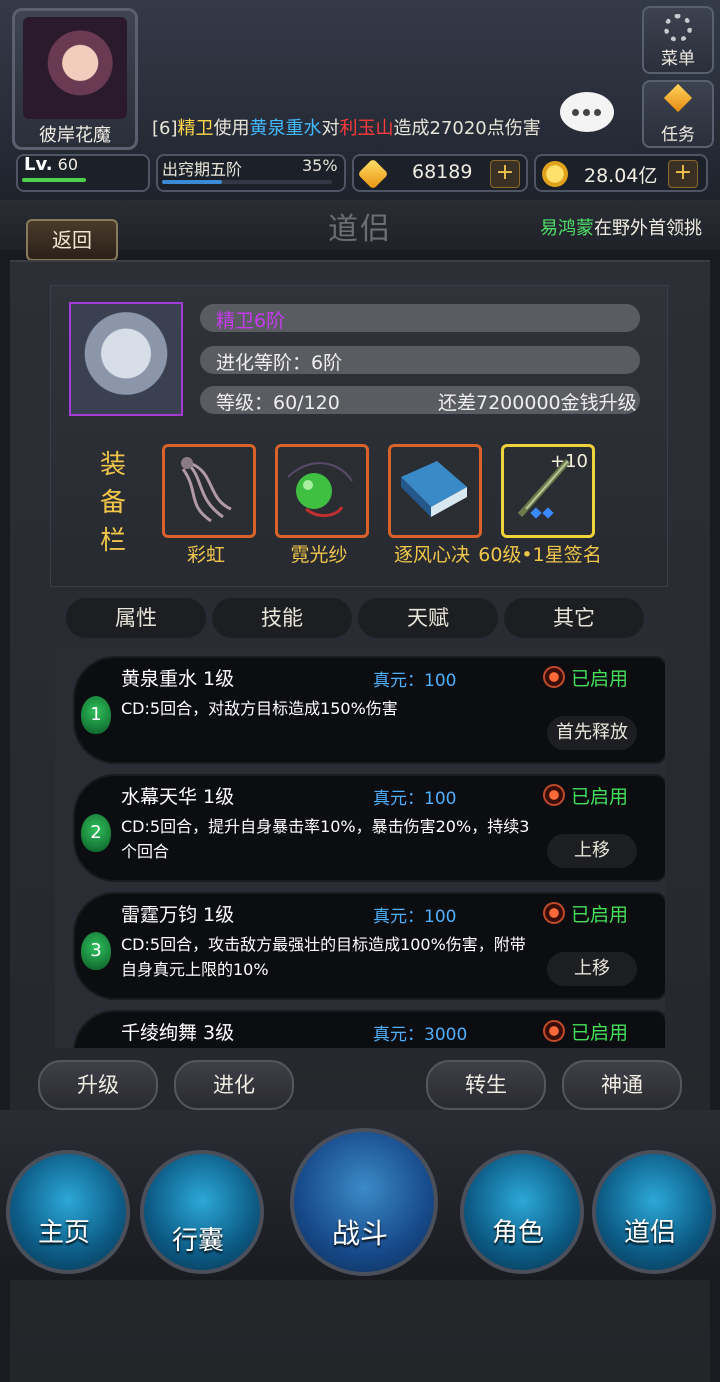  I want to click on whip-icon, so click(206, 490).